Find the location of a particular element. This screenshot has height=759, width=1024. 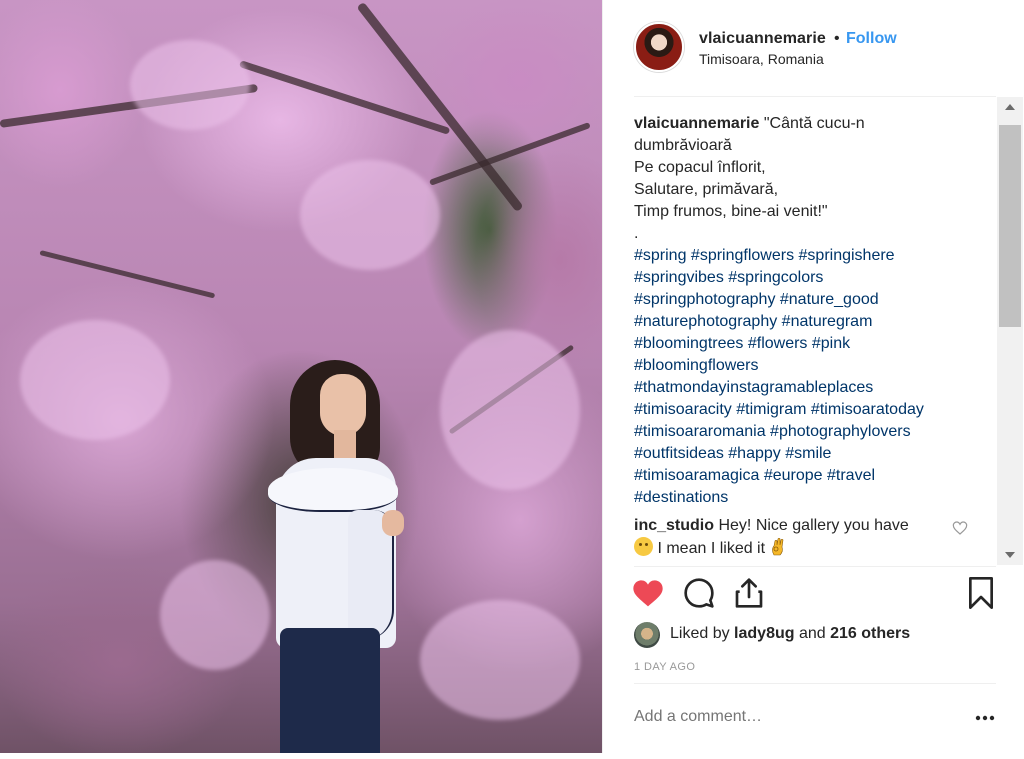

more-options-button is located at coordinates (985, 718).